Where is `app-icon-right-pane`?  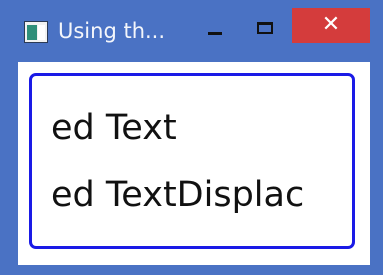
app-icon-right-pane is located at coordinates (41, 32).